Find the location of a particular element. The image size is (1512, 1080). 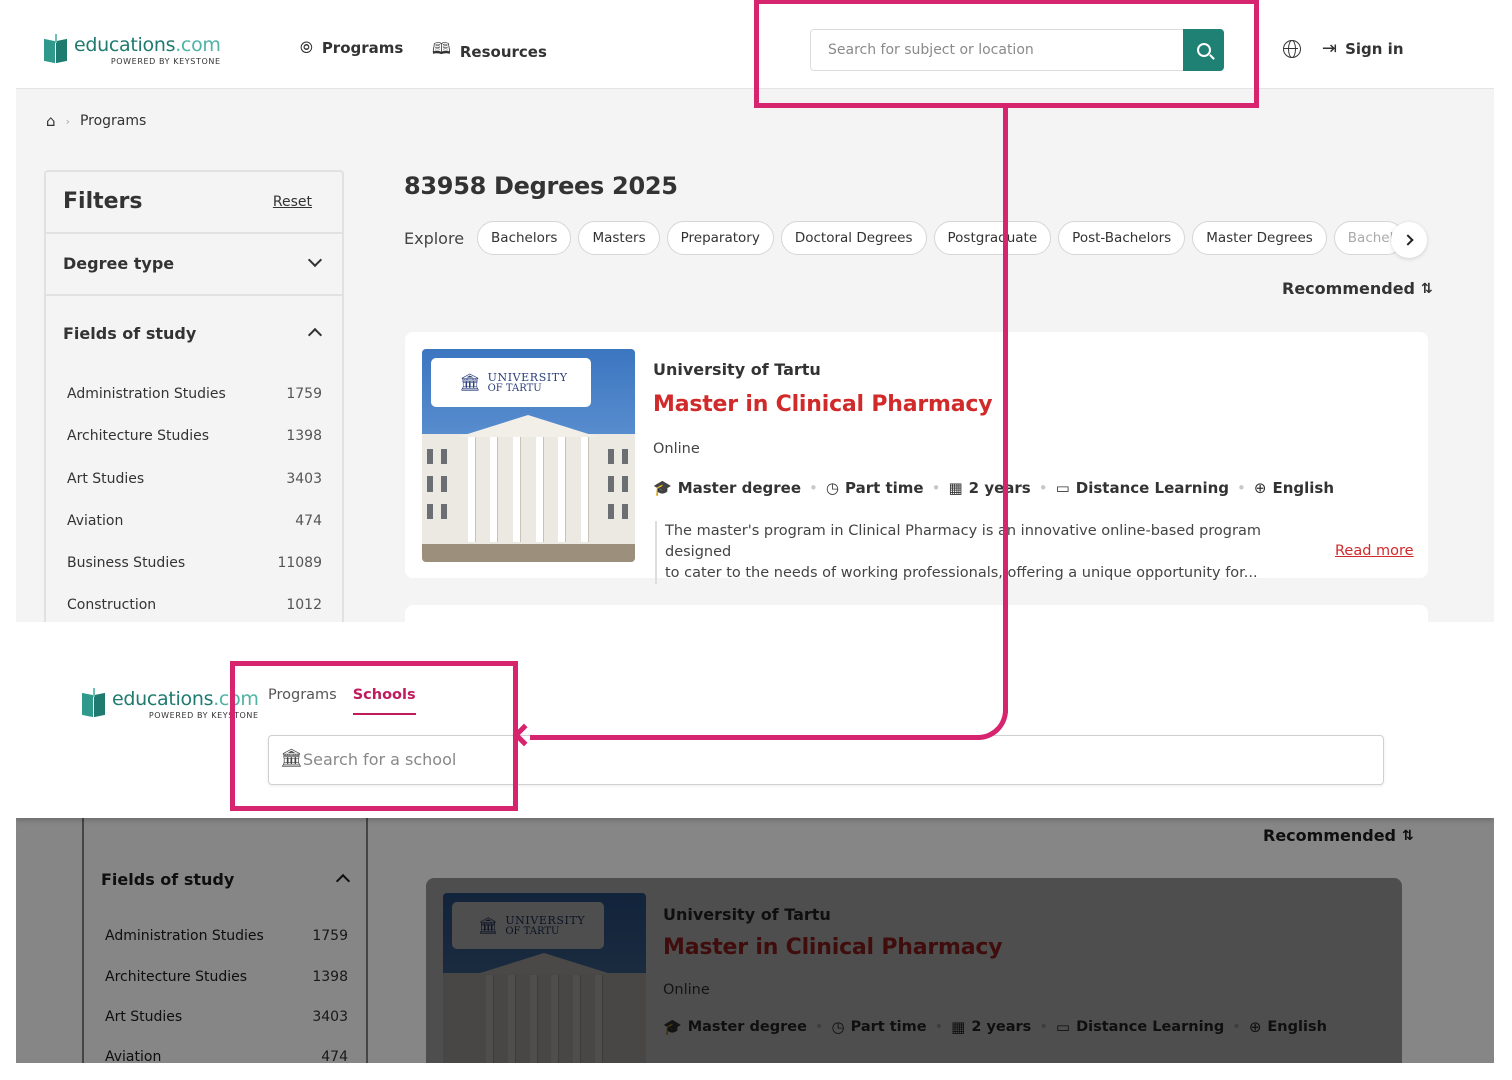

results-title: 83958 Degrees 2025 is located at coordinates (541, 186).